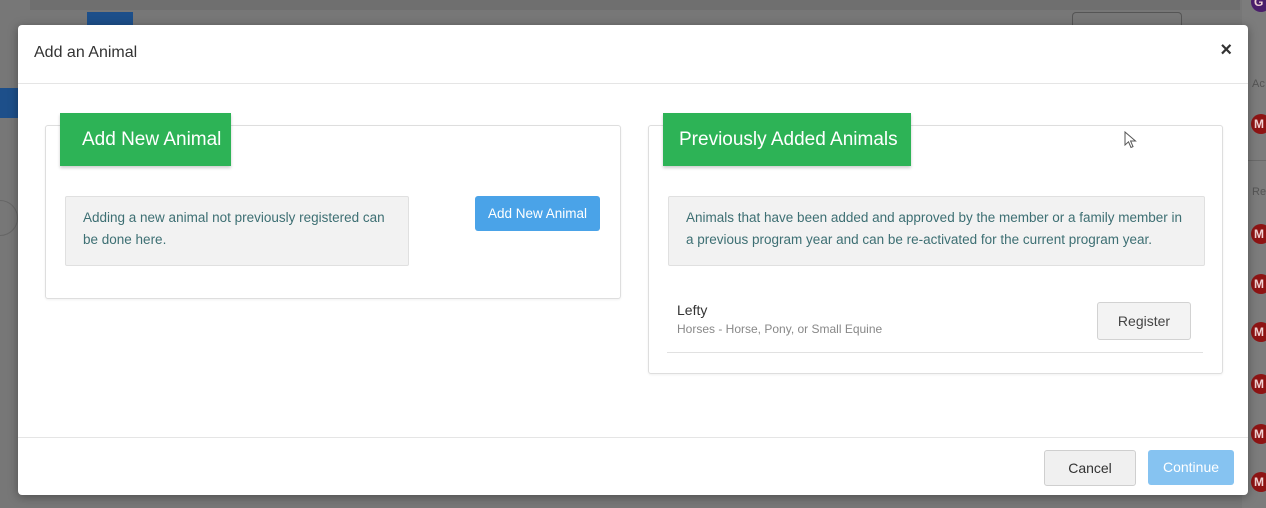 The image size is (1266, 508). I want to click on cancel-button: Cancel, so click(1090, 468).